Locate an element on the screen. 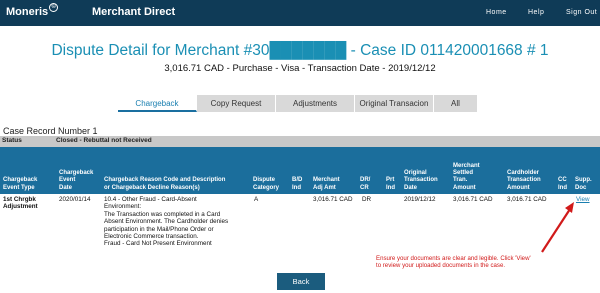 The height and width of the screenshot is (293, 600). header-prt-ind: Prt Ind is located at coordinates (390, 184).